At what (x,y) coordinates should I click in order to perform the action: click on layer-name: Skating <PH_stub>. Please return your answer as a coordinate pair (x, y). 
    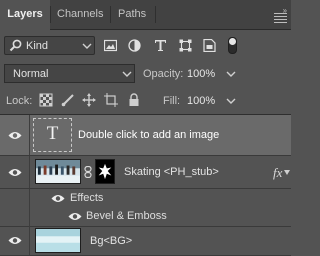
    Looking at the image, I should click on (171, 172).